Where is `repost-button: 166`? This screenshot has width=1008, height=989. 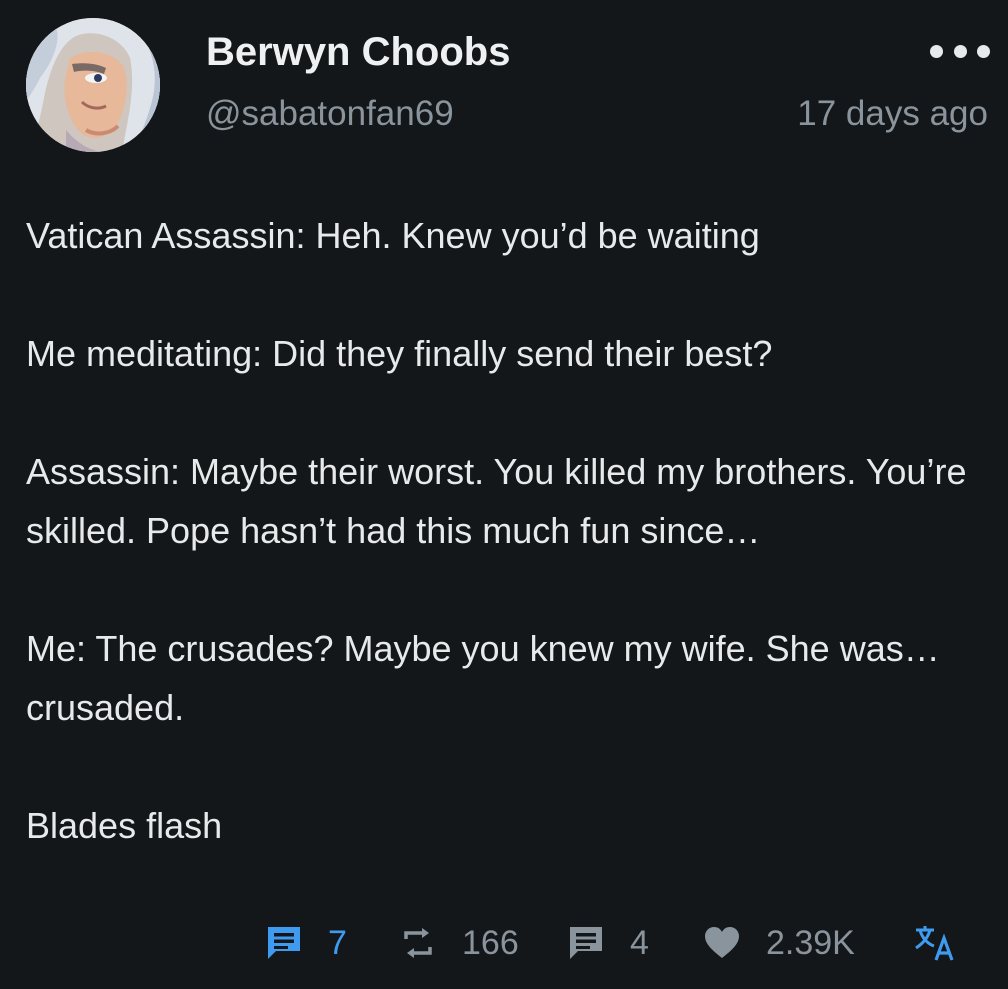 repost-button: 166 is located at coordinates (459, 943).